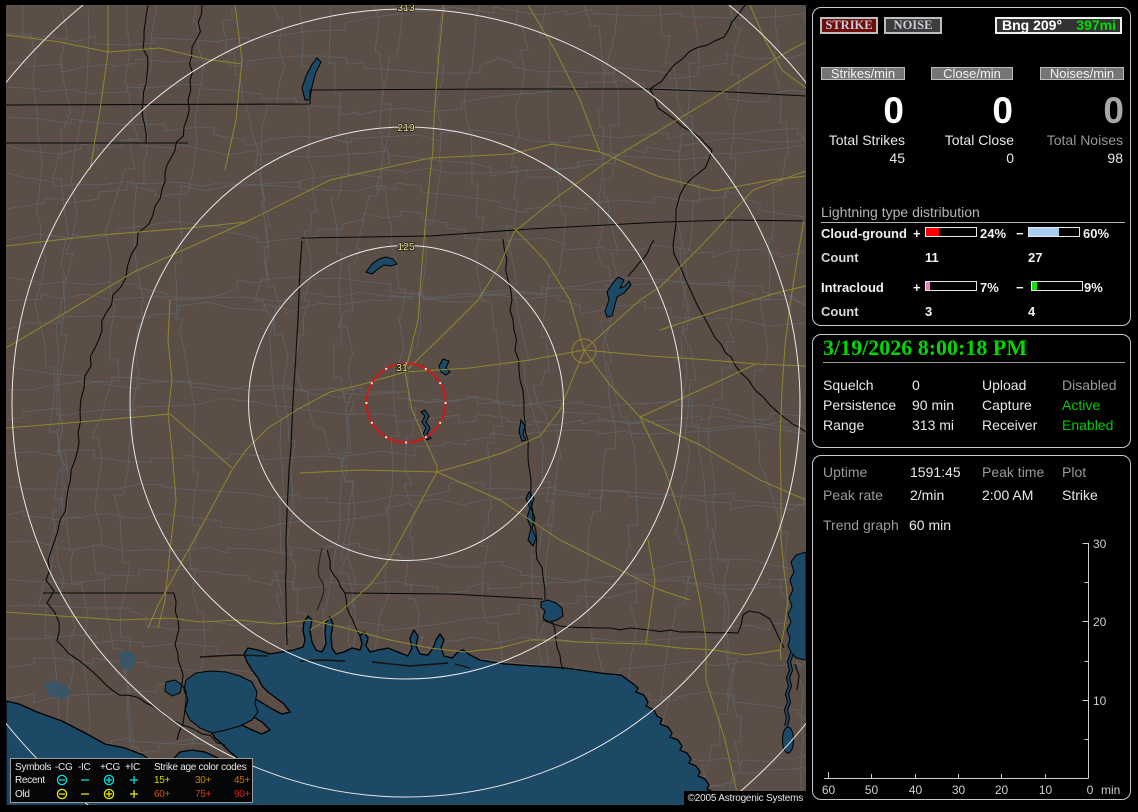 This screenshot has width=1138, height=812. What do you see at coordinates (872, 790) in the screenshot?
I see `svg-text: 50` at bounding box center [872, 790].